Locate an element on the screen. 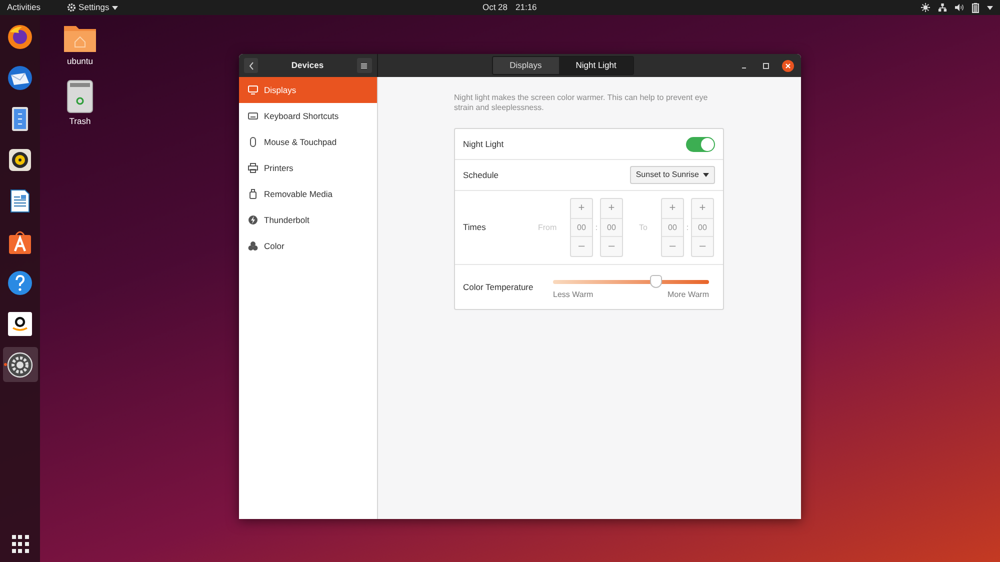 Image resolution: width=1000 pixels, height=562 pixels. less-warm-label: Less Warm is located at coordinates (573, 294).